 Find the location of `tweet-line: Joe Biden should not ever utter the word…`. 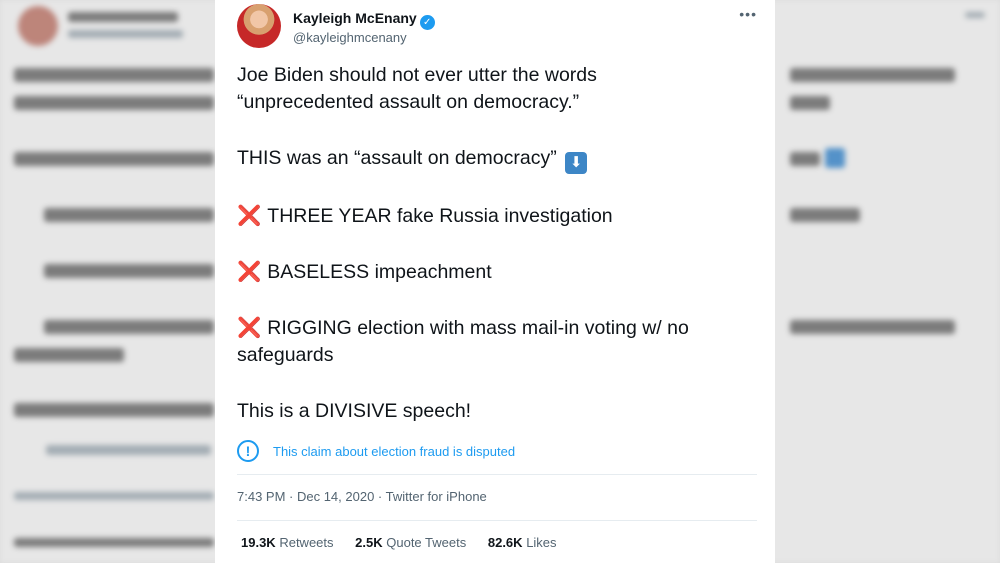

tweet-line: Joe Biden should not ever utter the word… is located at coordinates (417, 75).